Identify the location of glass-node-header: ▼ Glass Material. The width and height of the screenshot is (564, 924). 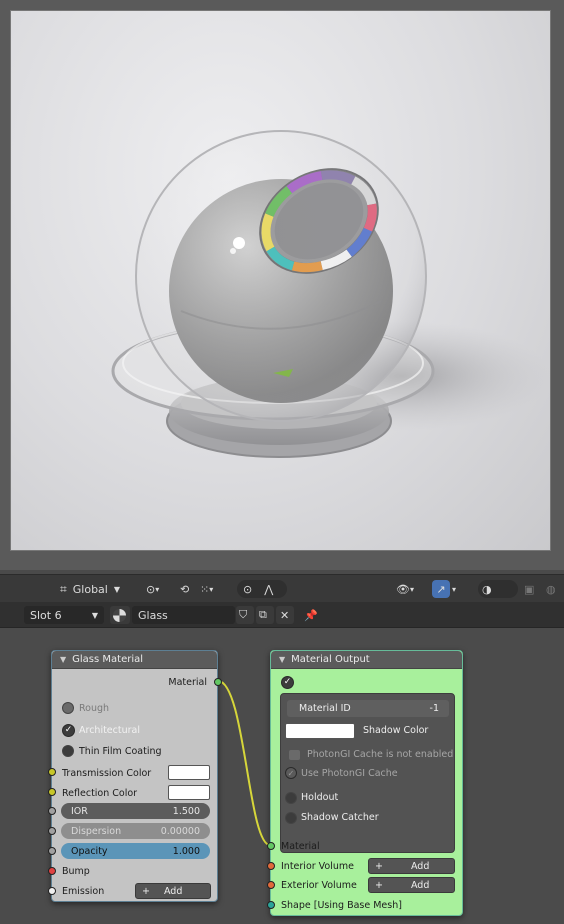
(134, 660).